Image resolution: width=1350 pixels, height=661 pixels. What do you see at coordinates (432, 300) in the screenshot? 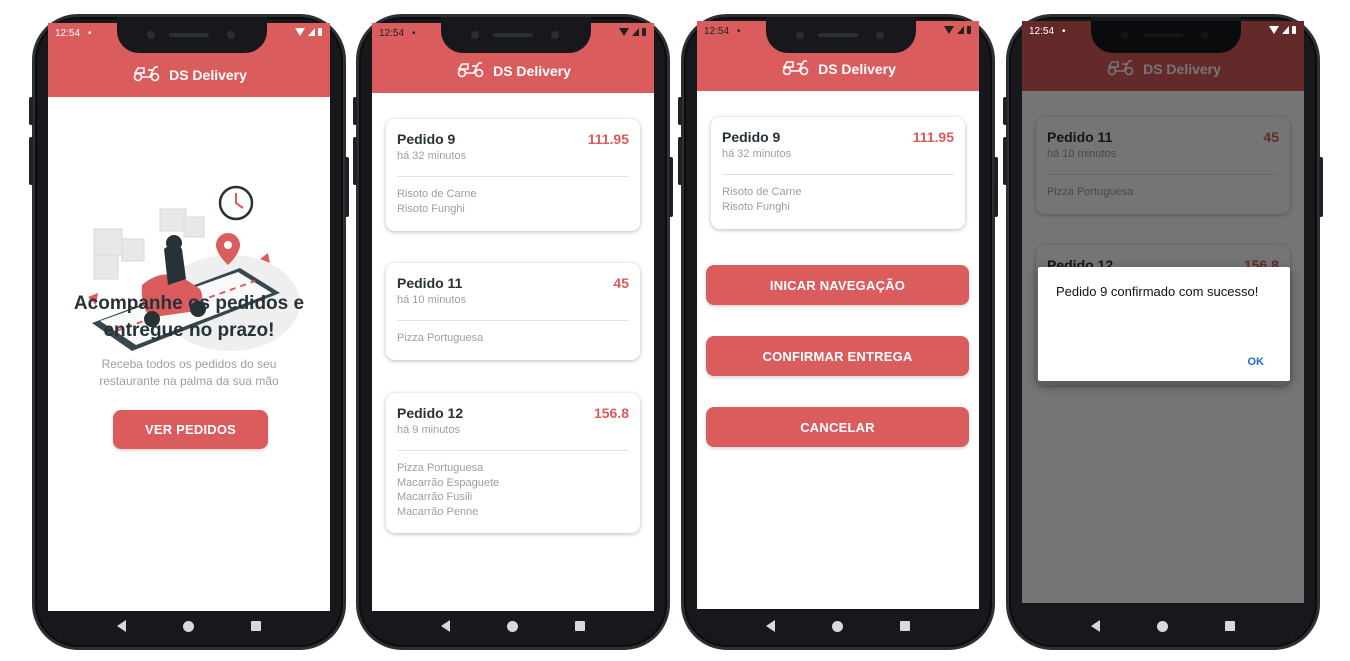
I see `order-time: há 10 minutos` at bounding box center [432, 300].